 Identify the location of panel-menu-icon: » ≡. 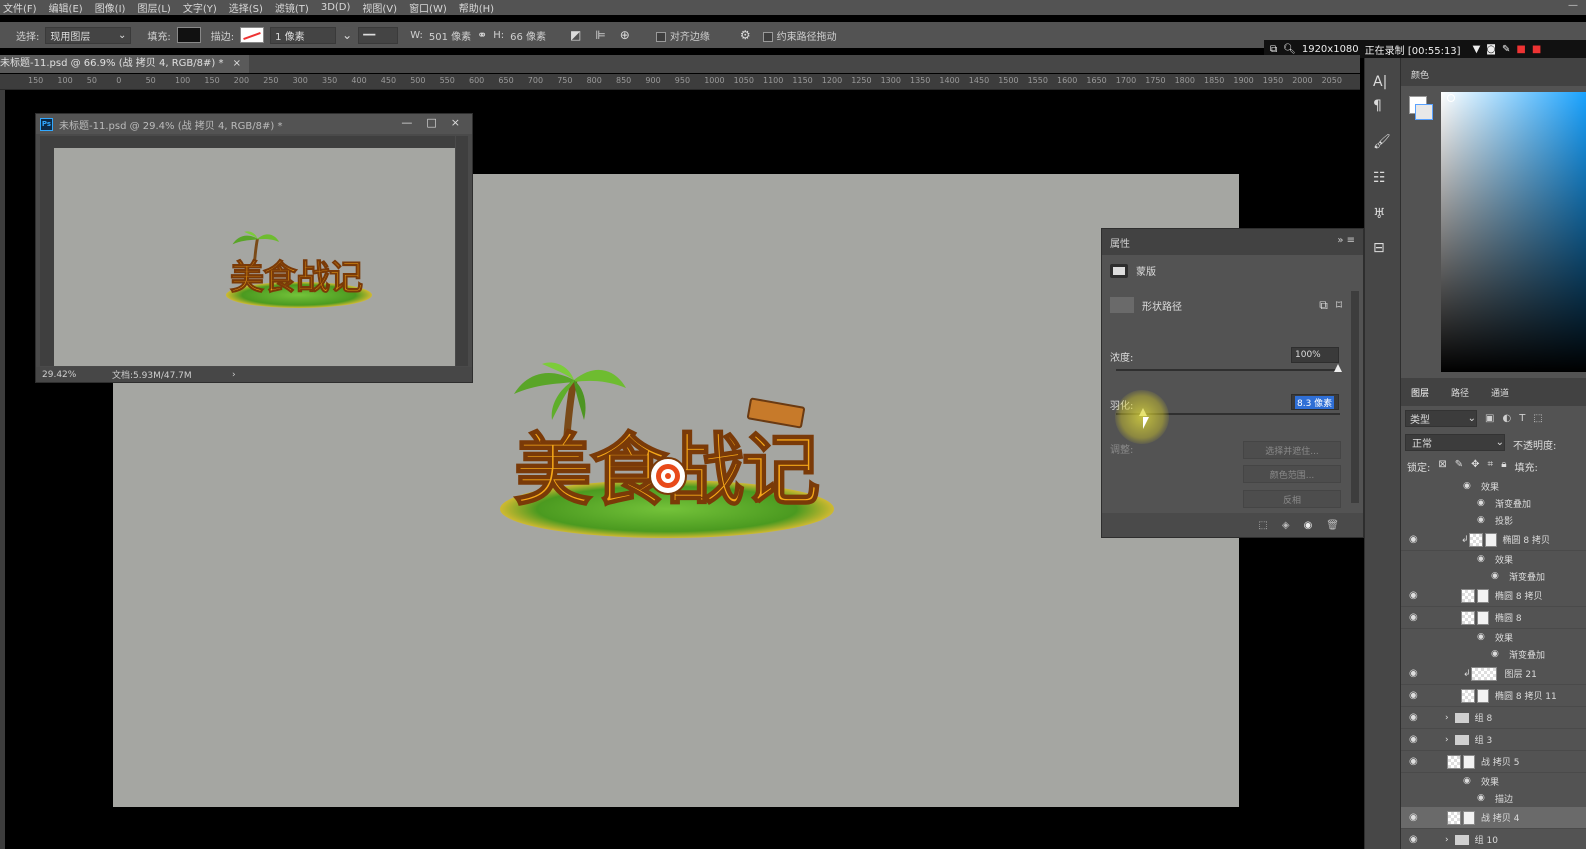
(1346, 240).